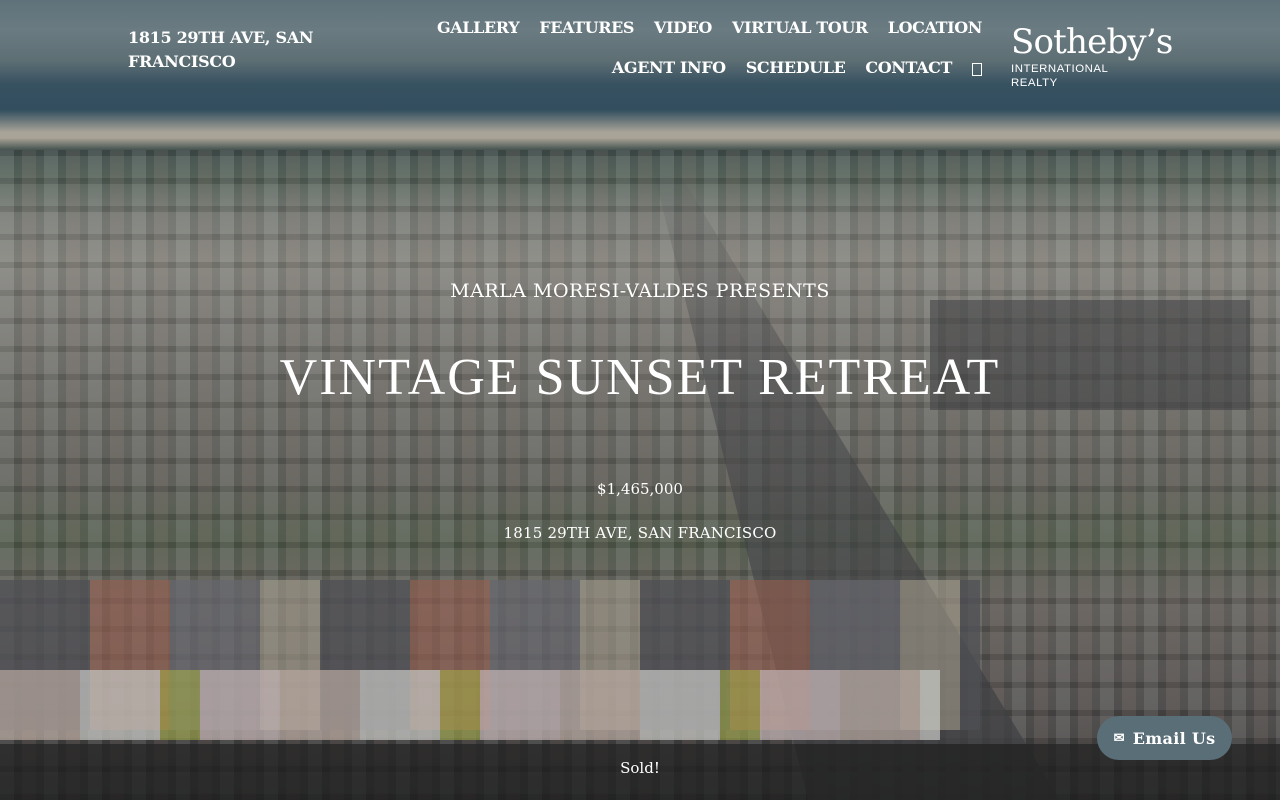  I want to click on email-us-label: Email Us, so click(1174, 738).